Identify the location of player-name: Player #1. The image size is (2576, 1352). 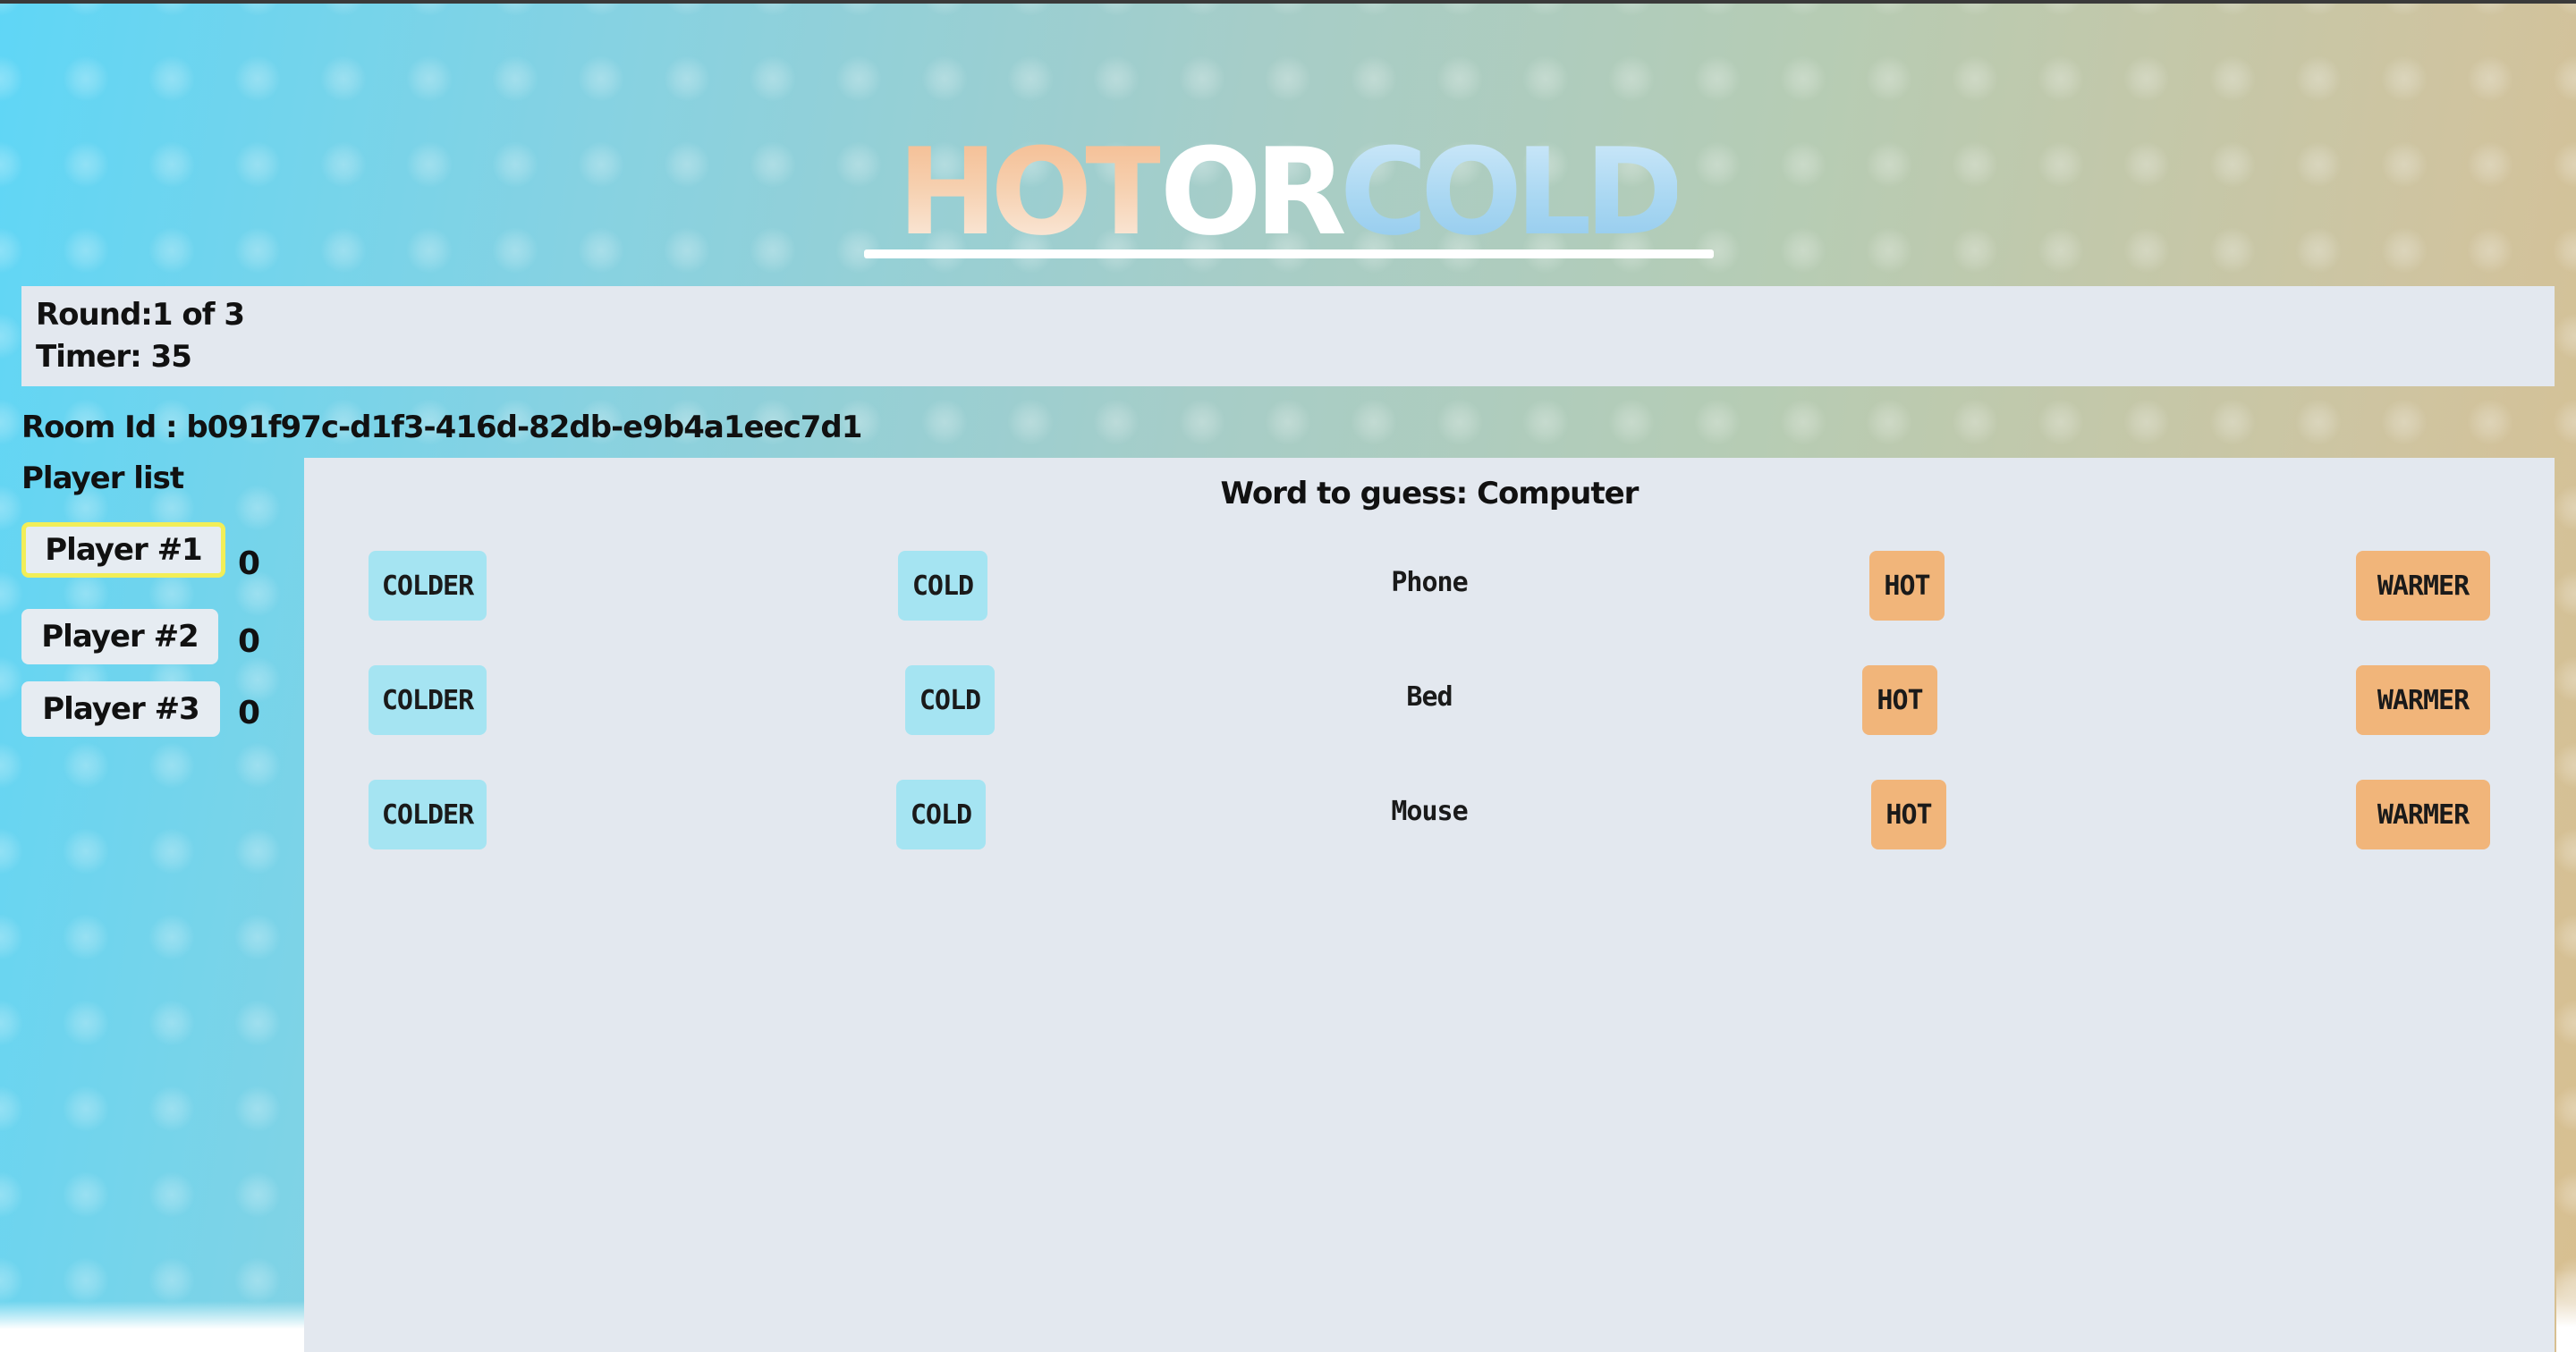
(123, 550).